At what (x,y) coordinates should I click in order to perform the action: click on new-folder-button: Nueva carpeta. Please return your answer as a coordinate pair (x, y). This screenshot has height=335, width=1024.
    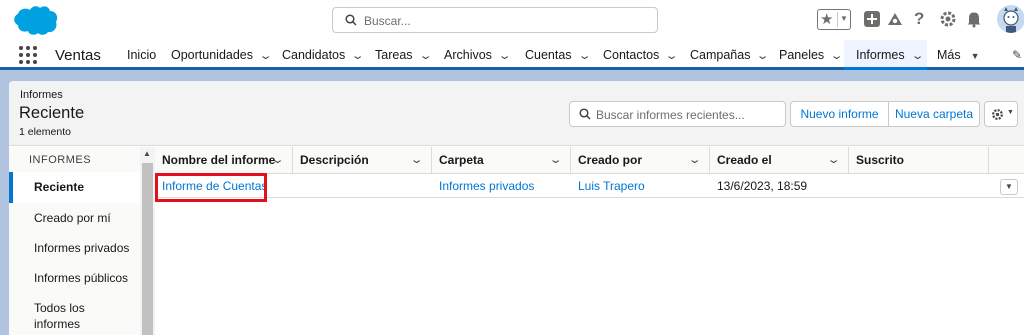
    Looking at the image, I should click on (934, 114).